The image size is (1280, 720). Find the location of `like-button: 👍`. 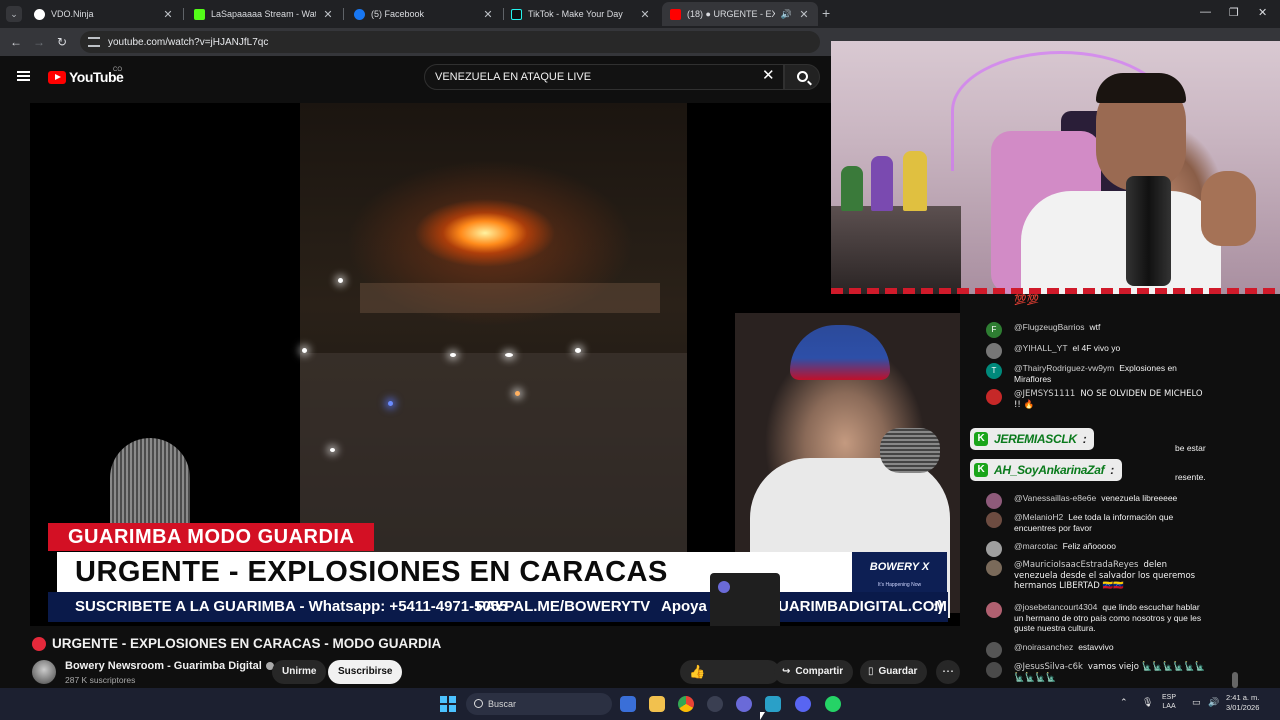

like-button: 👍 is located at coordinates (730, 672).